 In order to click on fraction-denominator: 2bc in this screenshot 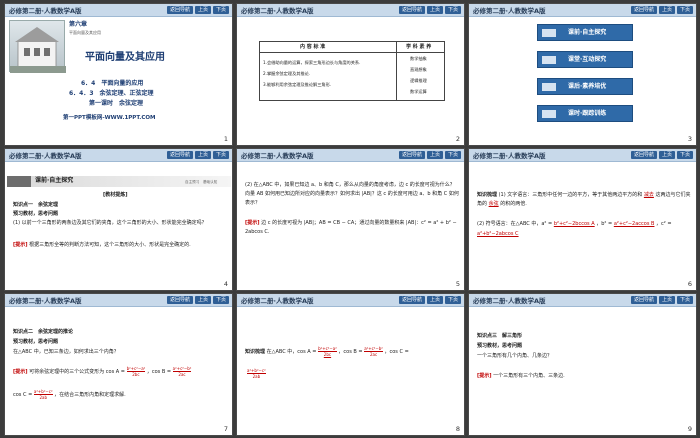, I will do `click(327, 354)`.